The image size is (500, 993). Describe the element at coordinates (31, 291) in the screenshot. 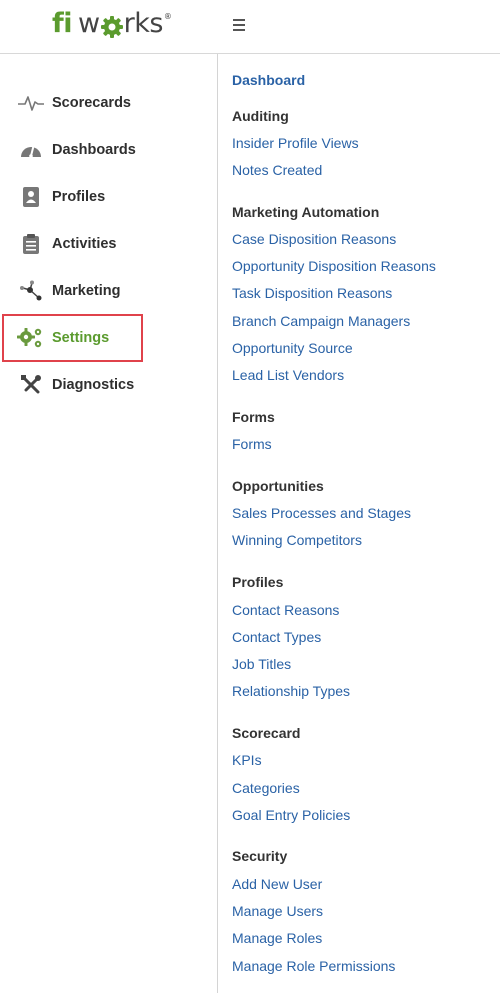

I see `network-icon` at that location.